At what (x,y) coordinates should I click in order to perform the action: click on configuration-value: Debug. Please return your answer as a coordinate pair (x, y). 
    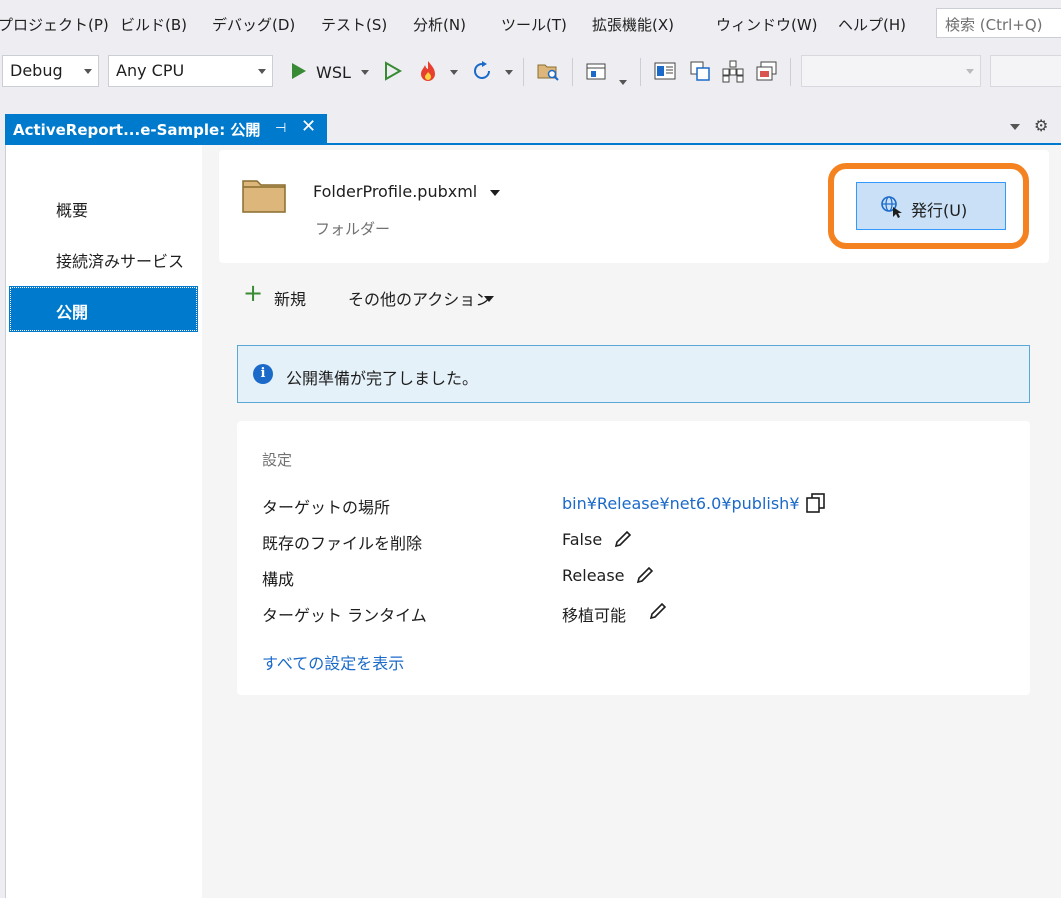
    Looking at the image, I should click on (36, 70).